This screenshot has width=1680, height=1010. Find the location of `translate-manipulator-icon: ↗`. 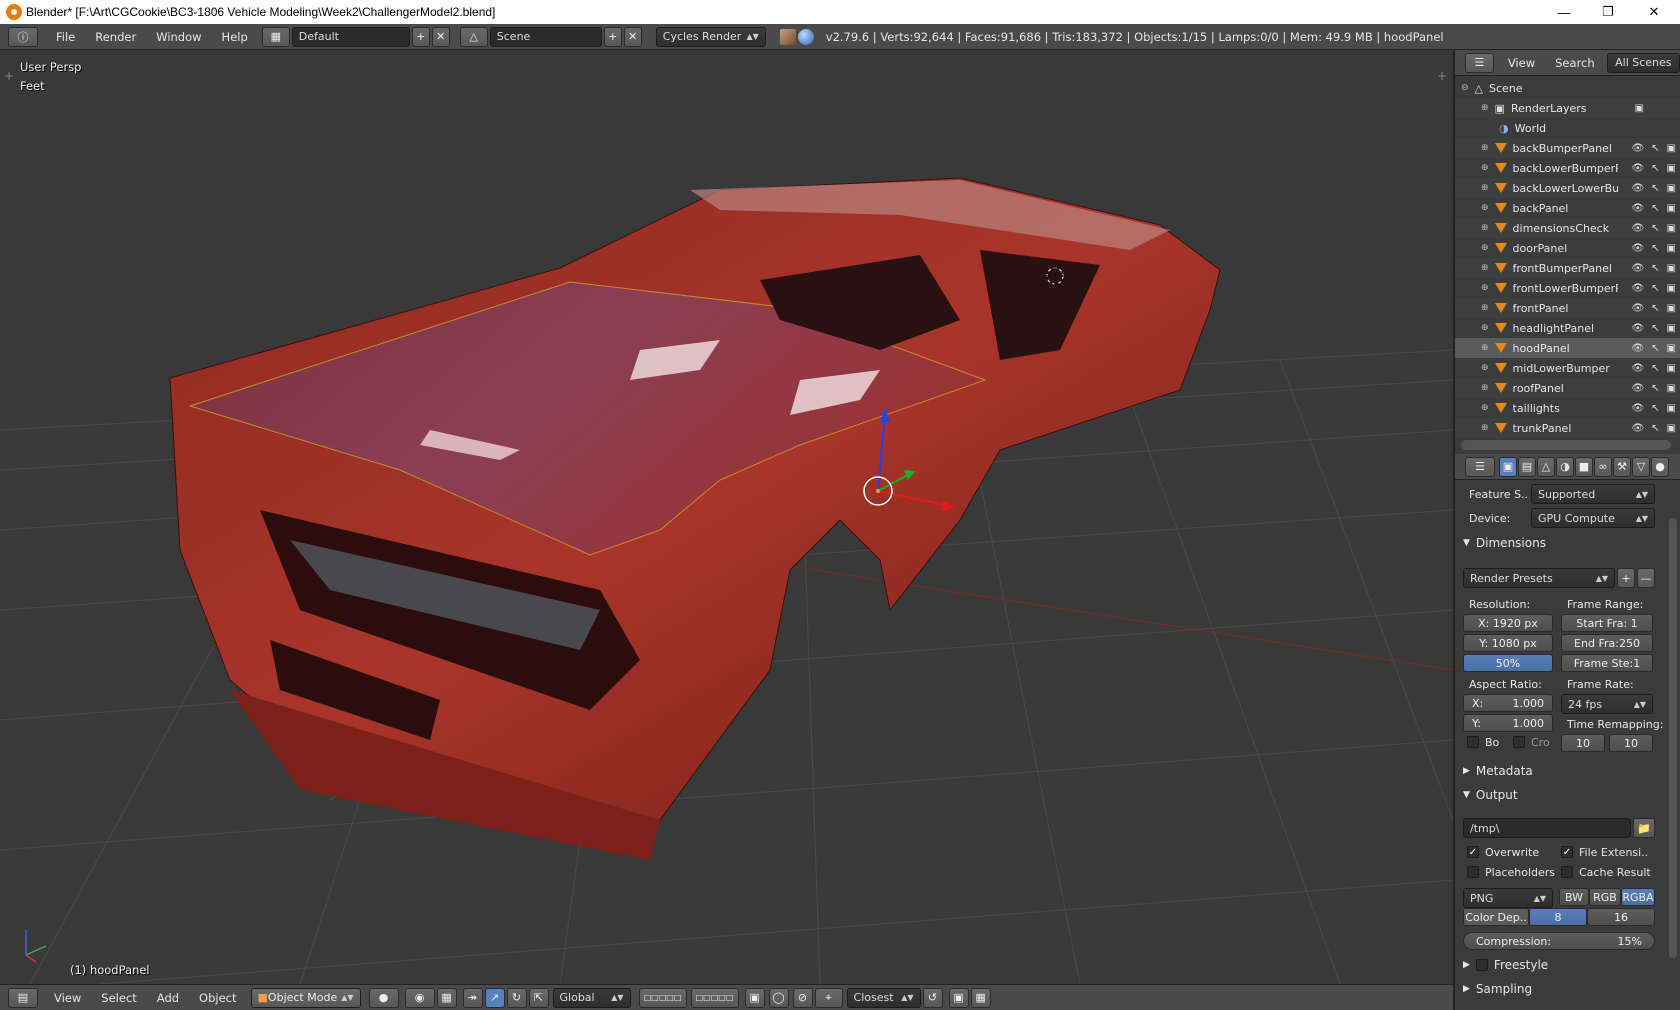

translate-manipulator-icon: ↗ is located at coordinates (494, 997).